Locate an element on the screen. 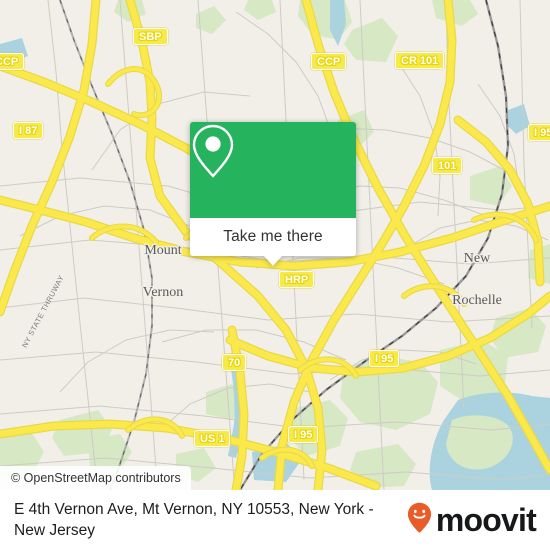 The image size is (550, 550). road-shield-ccp-west: CCP is located at coordinates (12, 61).